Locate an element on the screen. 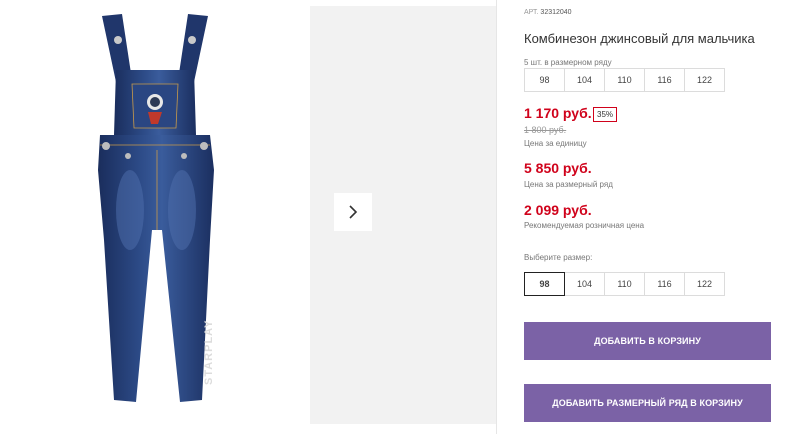 This screenshot has width=800, height=434. size-option-116: 116 is located at coordinates (664, 284).